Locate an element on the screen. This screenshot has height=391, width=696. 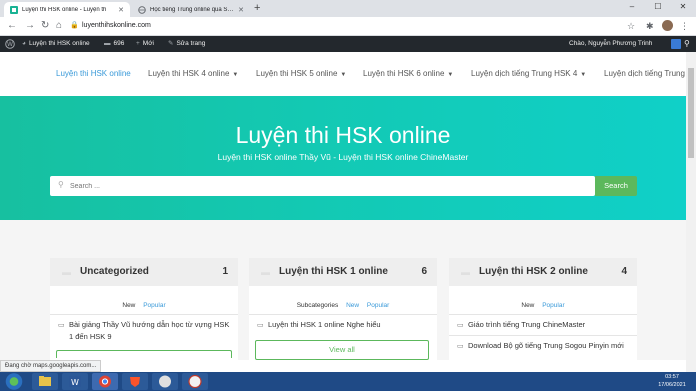
menu-item-hsk4: Luyện thi HSK 4 online ▼ is located at coordinates (193, 73).